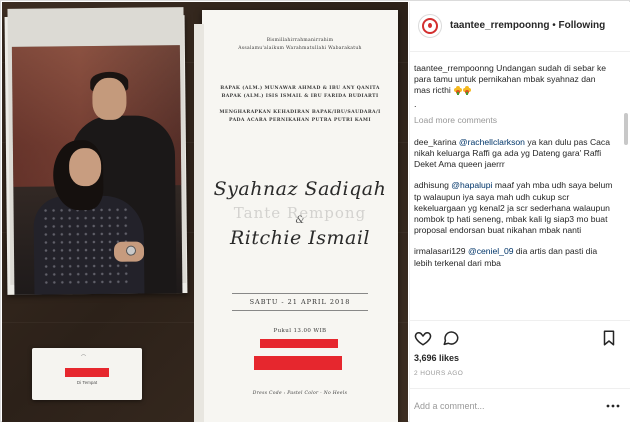  What do you see at coordinates (300, 393) in the screenshot?
I see `invitation-dress-code: Dress Code : Pastel Color - No Heels` at bounding box center [300, 393].